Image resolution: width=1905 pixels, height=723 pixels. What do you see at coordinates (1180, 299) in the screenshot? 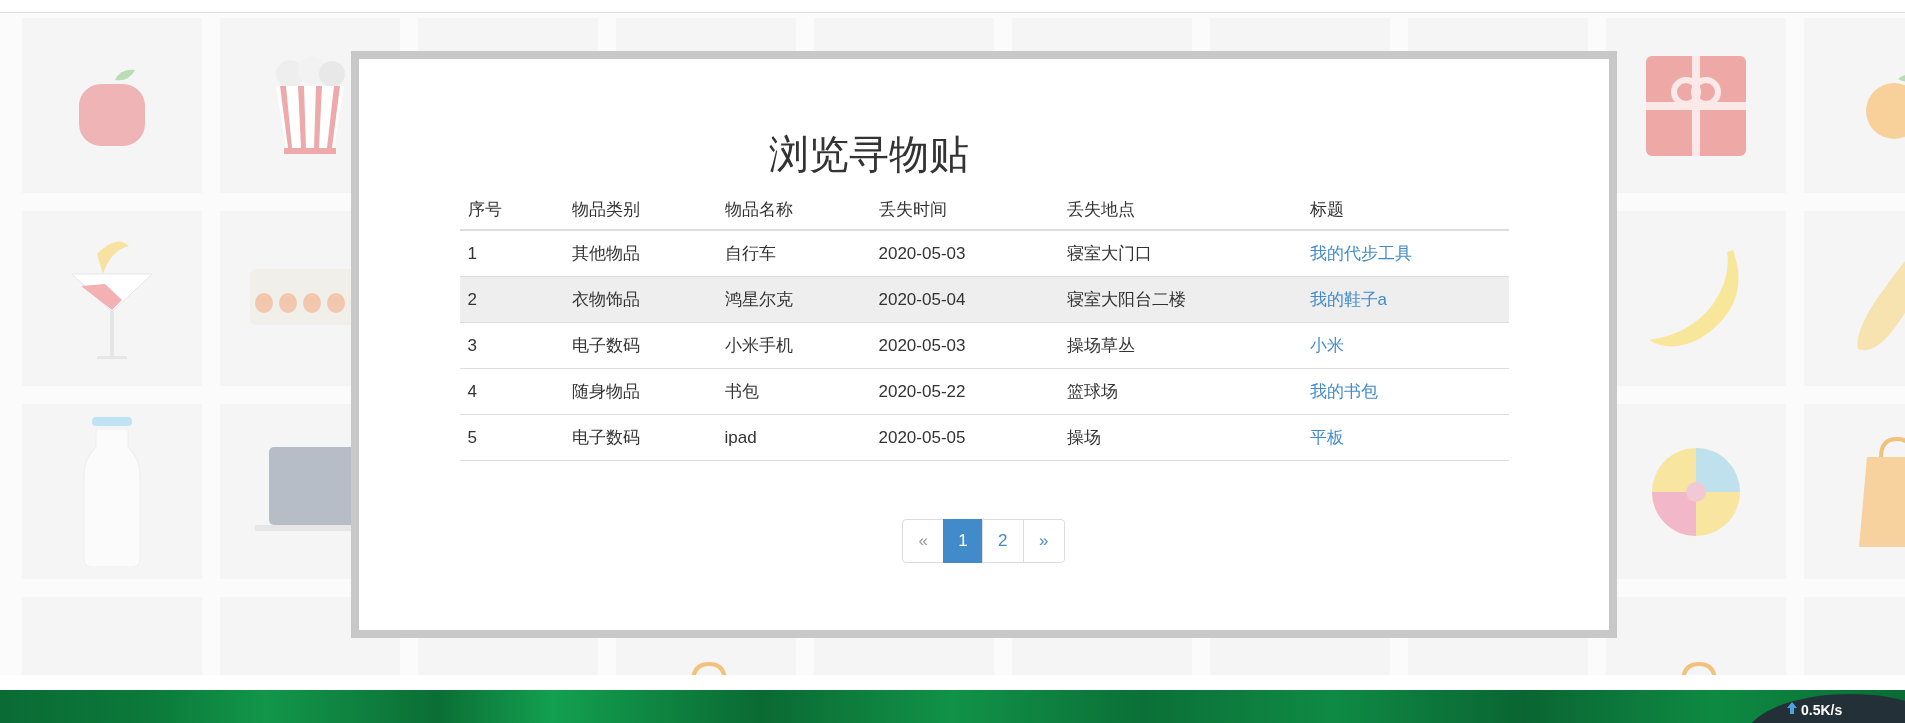
I see `table-cell: 寝室大阳台二楼` at bounding box center [1180, 299].